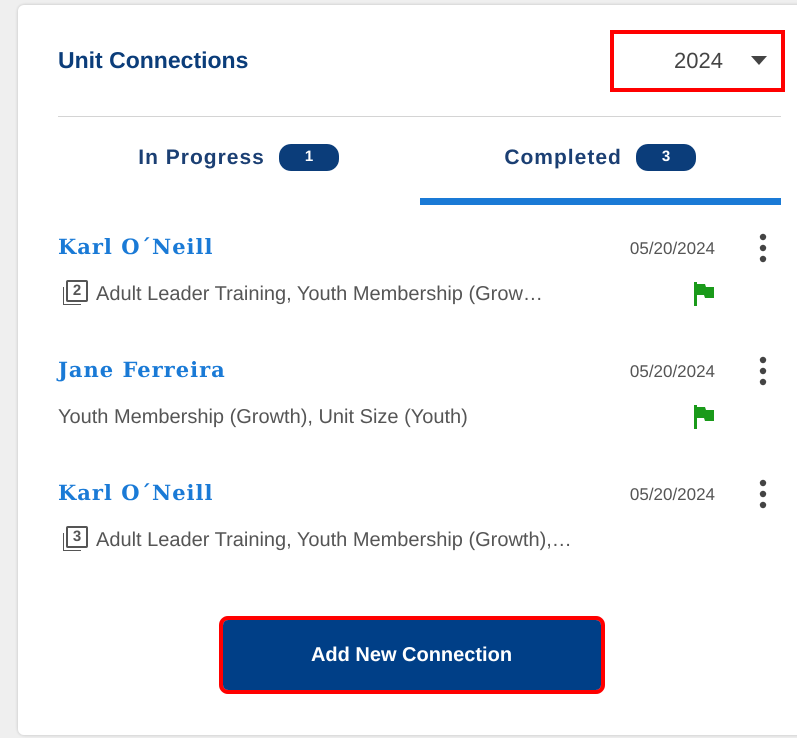 This screenshot has height=738, width=797. I want to click on caret-icon, so click(759, 60).